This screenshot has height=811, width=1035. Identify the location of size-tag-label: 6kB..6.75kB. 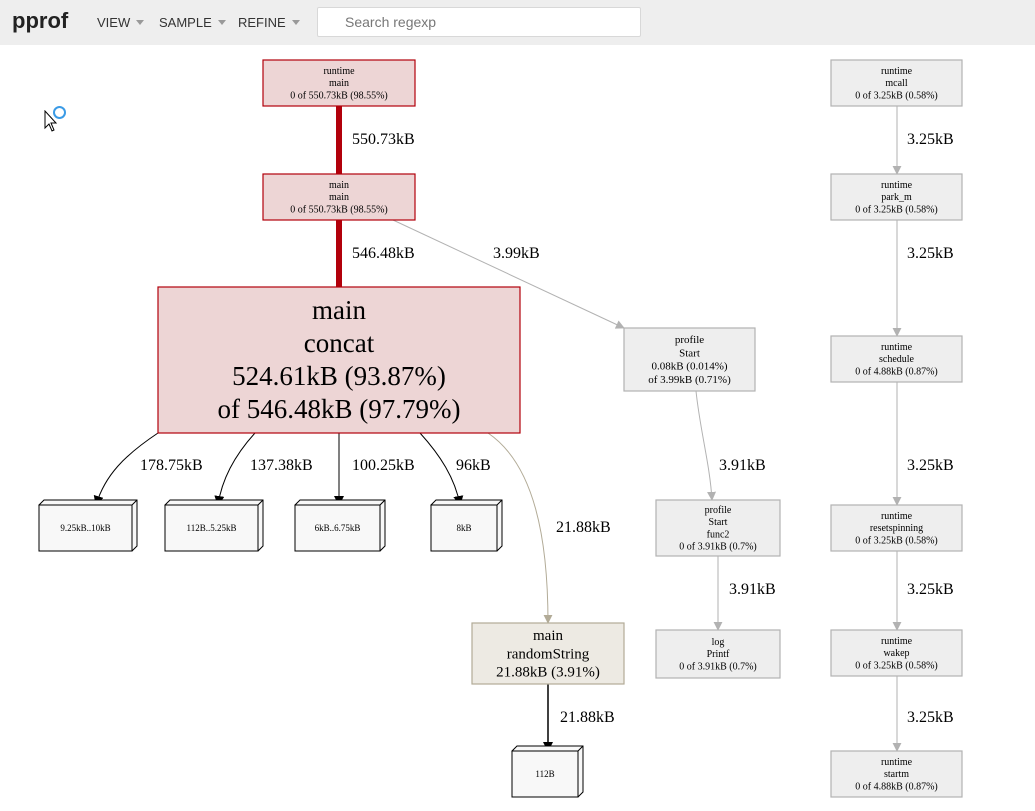
(338, 528).